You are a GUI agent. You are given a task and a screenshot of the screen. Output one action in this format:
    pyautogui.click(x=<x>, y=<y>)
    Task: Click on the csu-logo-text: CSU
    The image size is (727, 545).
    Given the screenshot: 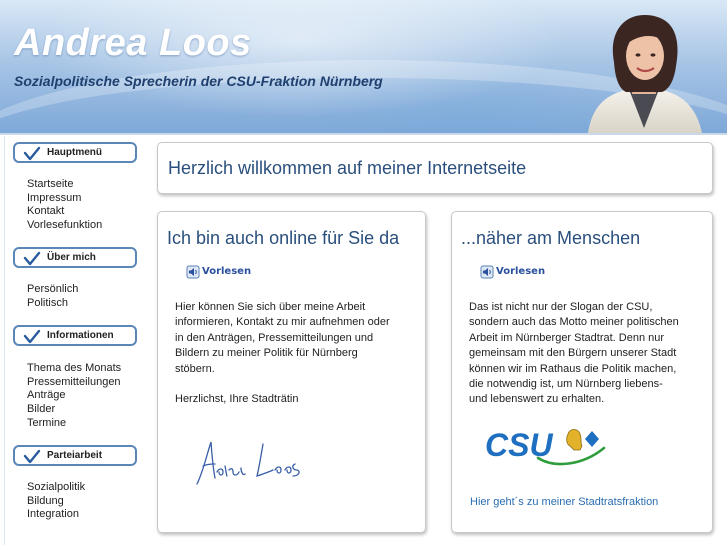 What is the action you would take?
    pyautogui.click(x=519, y=445)
    